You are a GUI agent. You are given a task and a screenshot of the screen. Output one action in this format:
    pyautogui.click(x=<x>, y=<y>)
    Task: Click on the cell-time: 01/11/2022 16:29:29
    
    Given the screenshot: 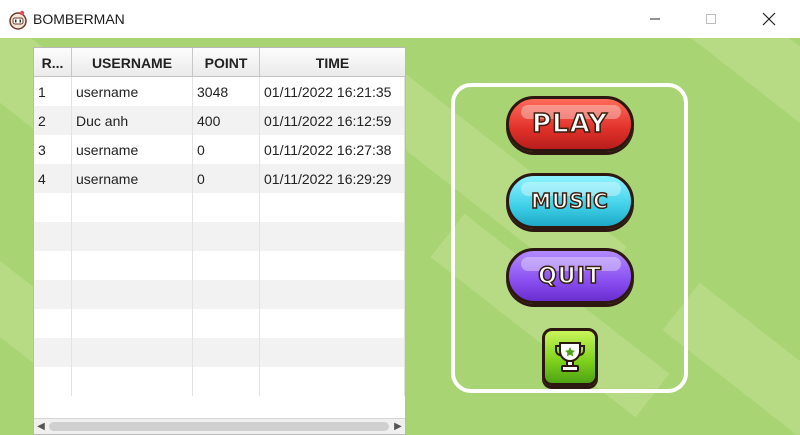 What is the action you would take?
    pyautogui.click(x=332, y=178)
    